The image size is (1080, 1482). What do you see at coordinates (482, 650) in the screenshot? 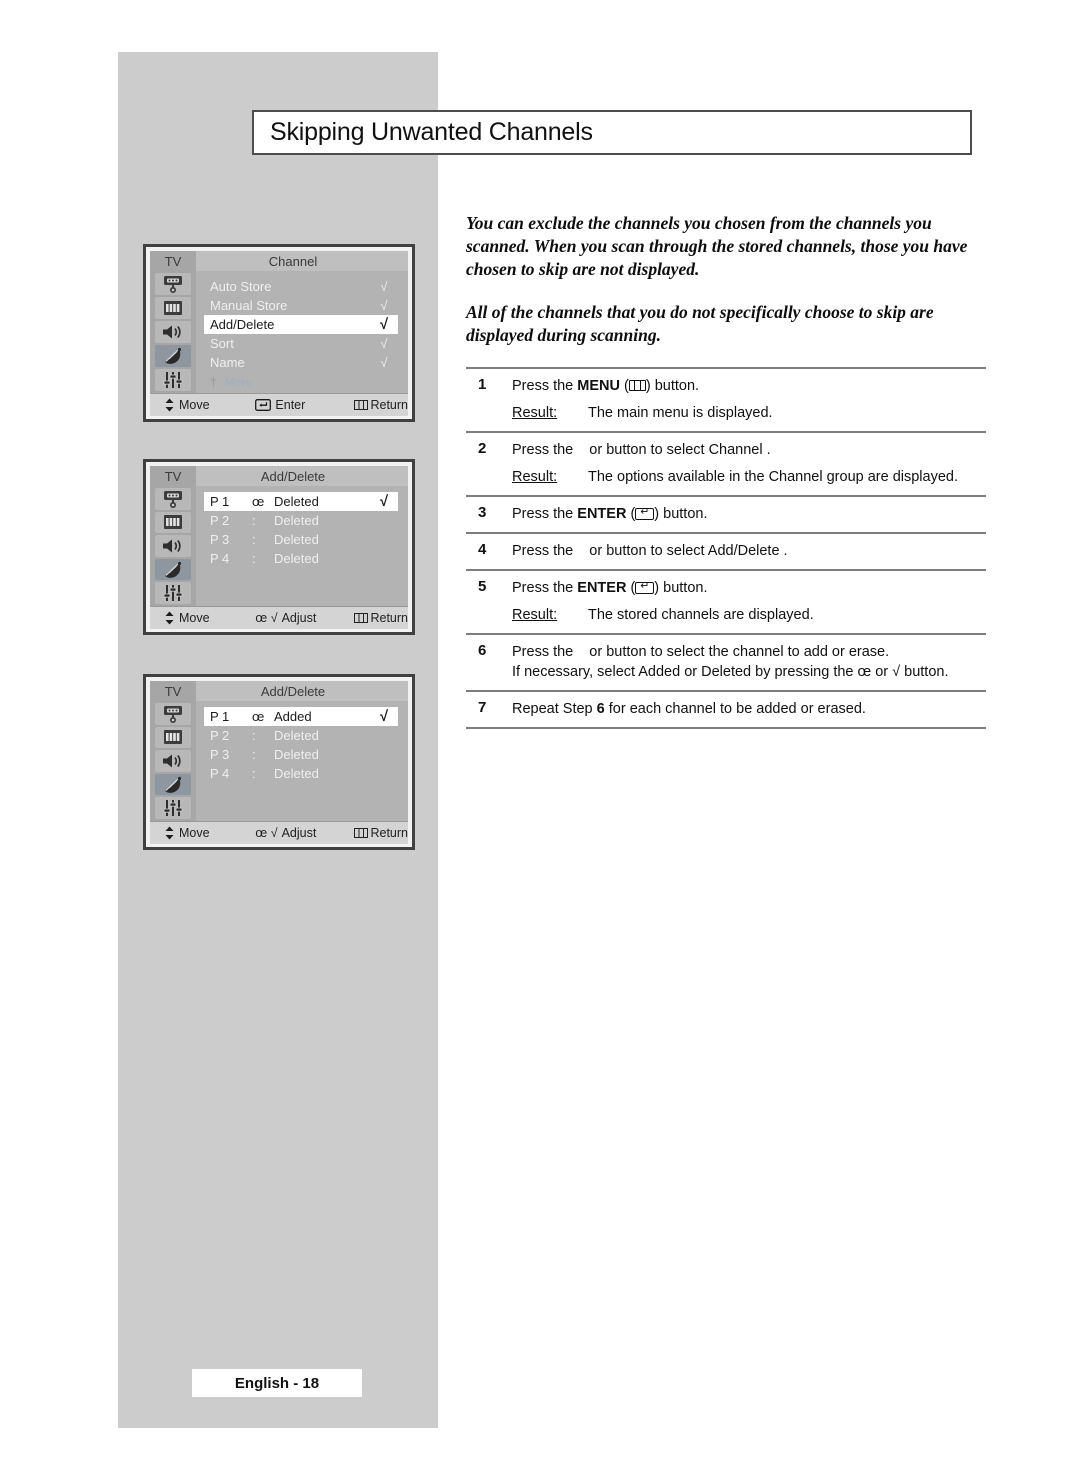
I see `step-number: 6` at bounding box center [482, 650].